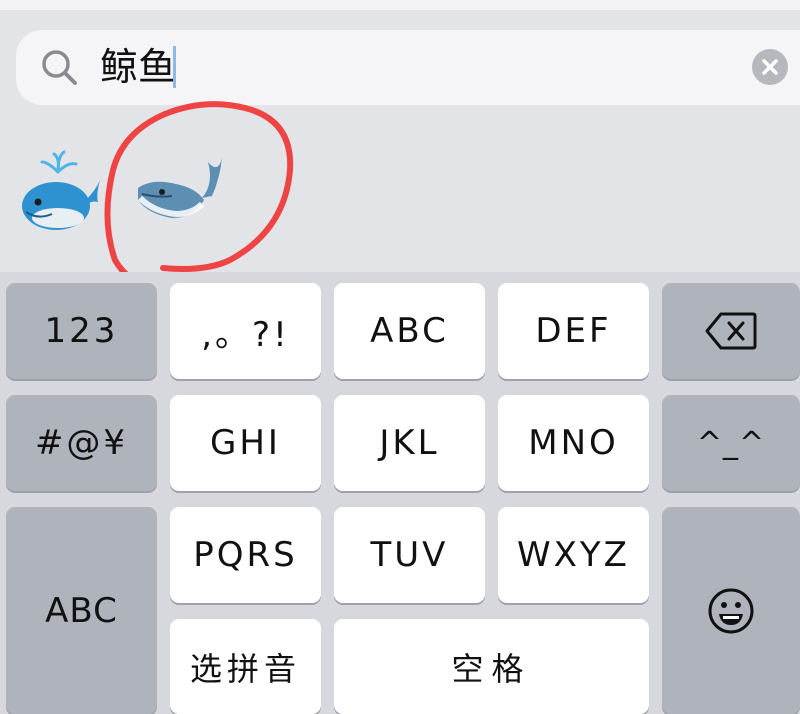 The width and height of the screenshot is (800, 714). Describe the element at coordinates (245, 443) in the screenshot. I see `key-ghi: GHI` at that location.